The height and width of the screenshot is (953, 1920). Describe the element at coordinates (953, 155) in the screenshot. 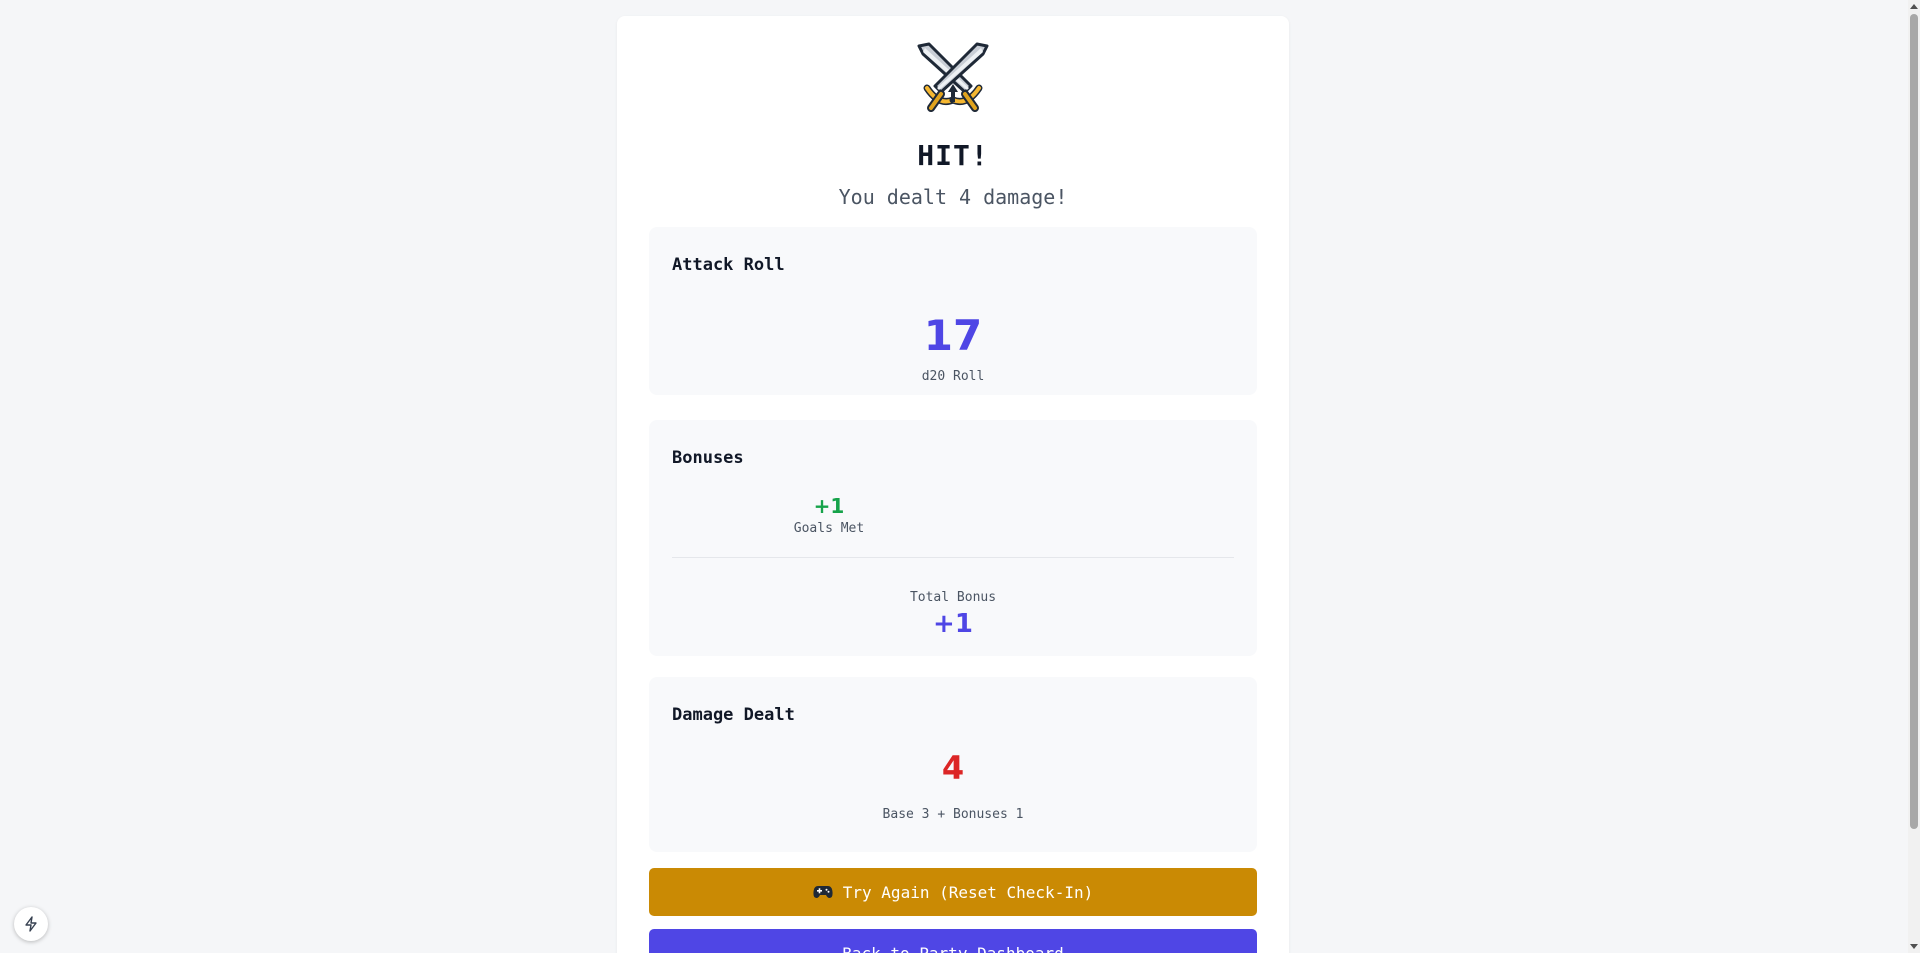

I see `result-title: HIT!` at that location.